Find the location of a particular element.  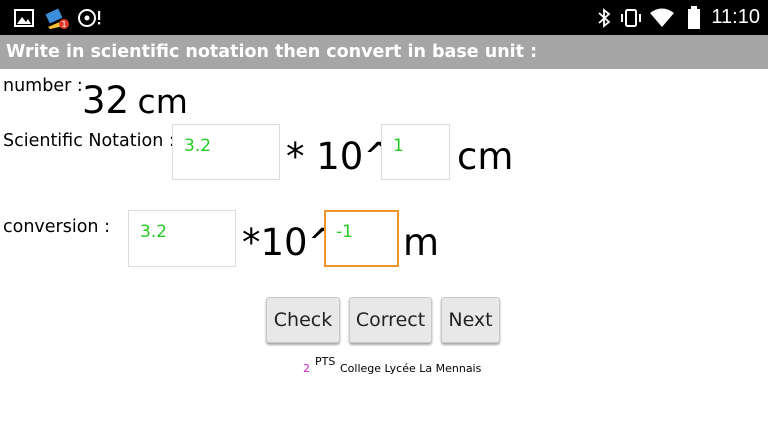

conversion-label: conversion : is located at coordinates (56, 227).